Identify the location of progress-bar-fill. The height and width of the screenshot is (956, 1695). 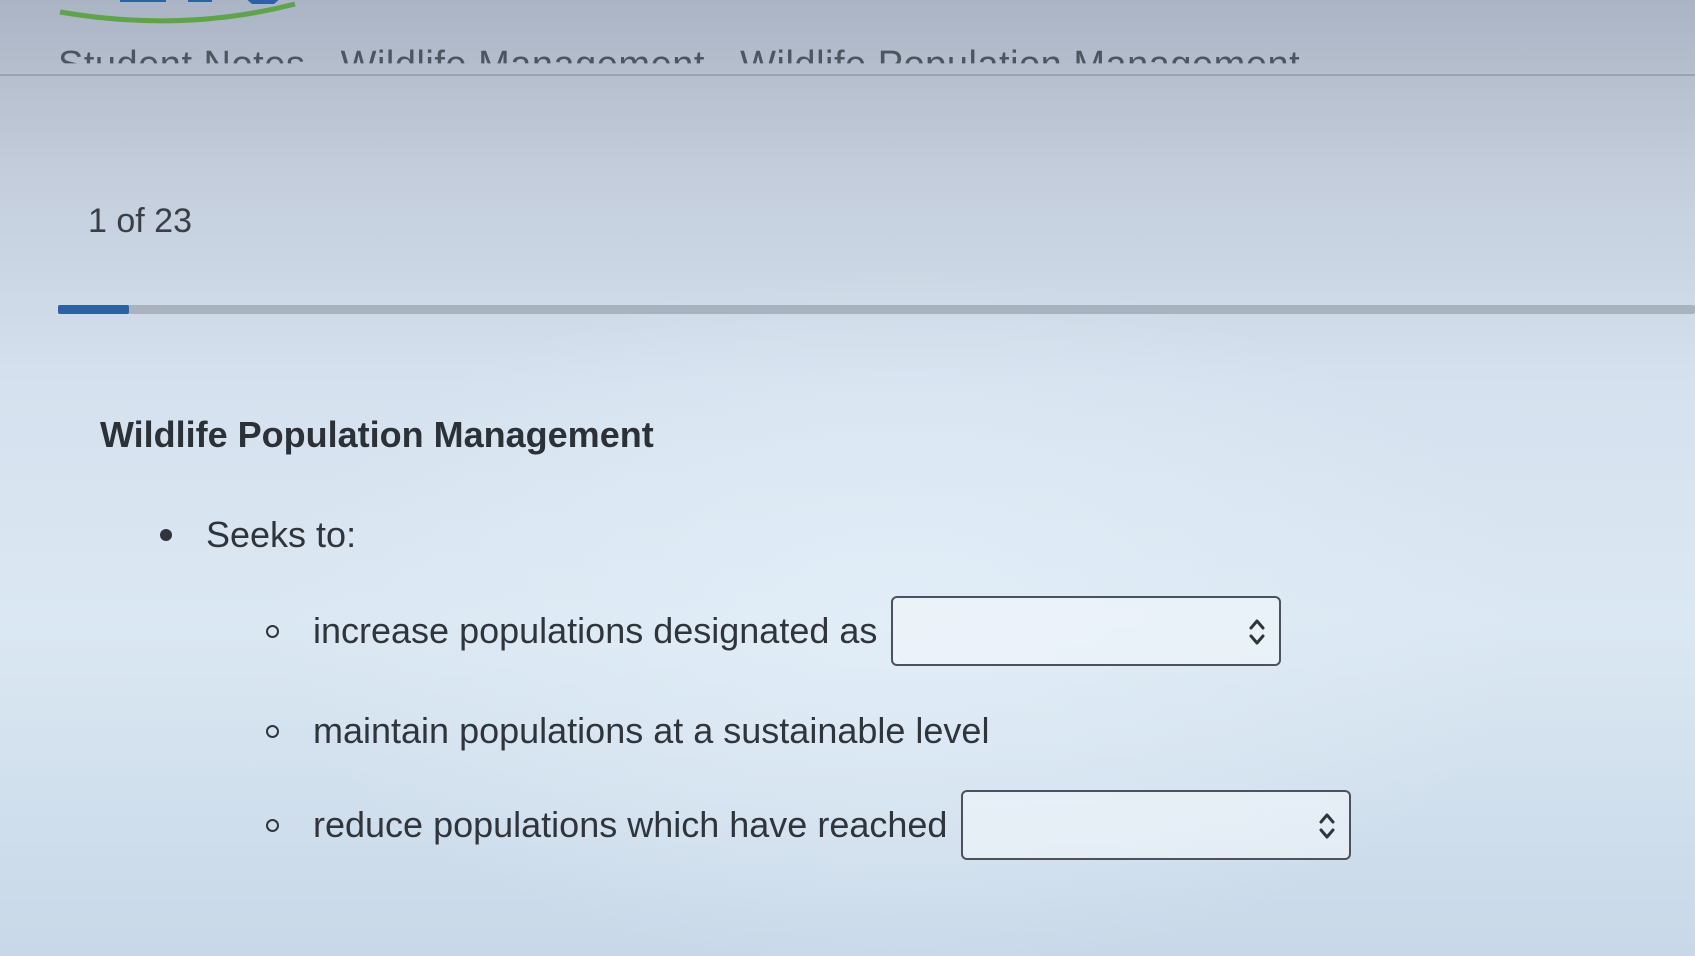
(94, 309).